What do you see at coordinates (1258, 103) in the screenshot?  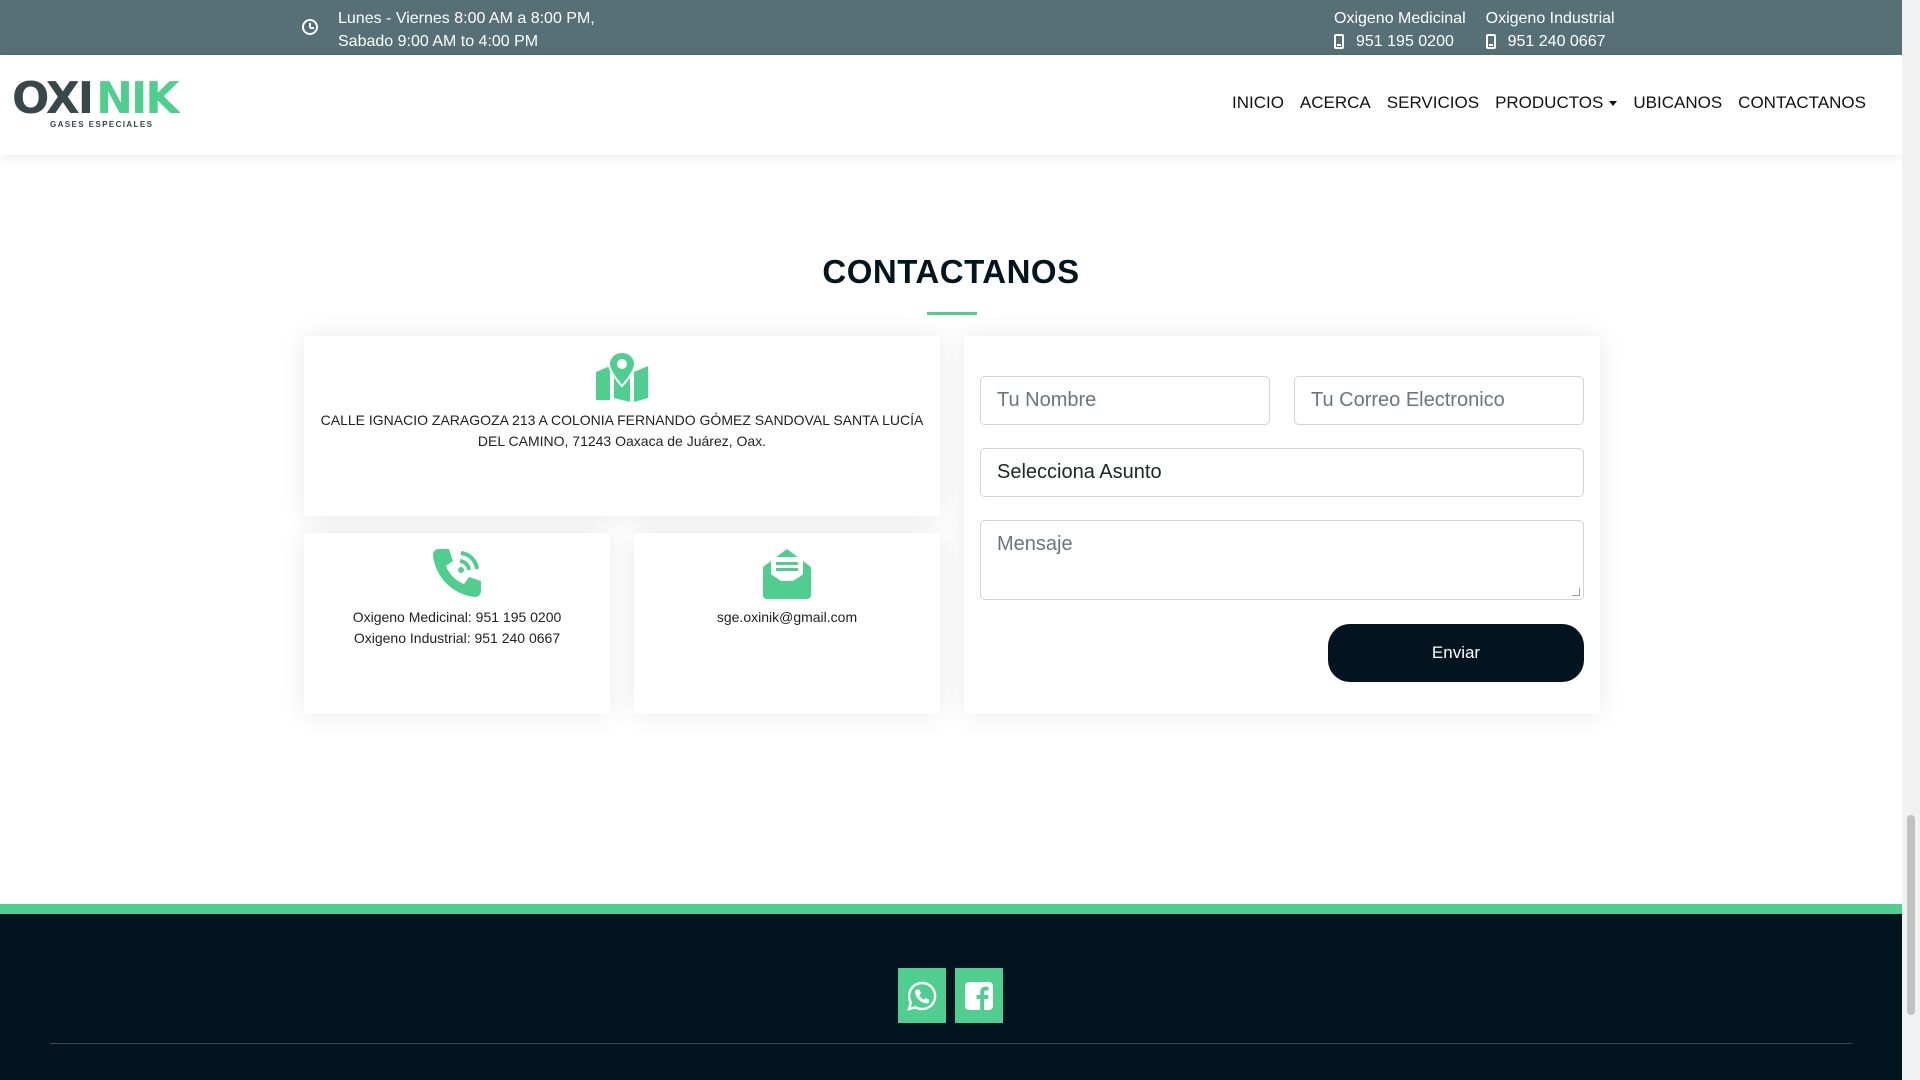 I see `nav-inicio: INICIO` at bounding box center [1258, 103].